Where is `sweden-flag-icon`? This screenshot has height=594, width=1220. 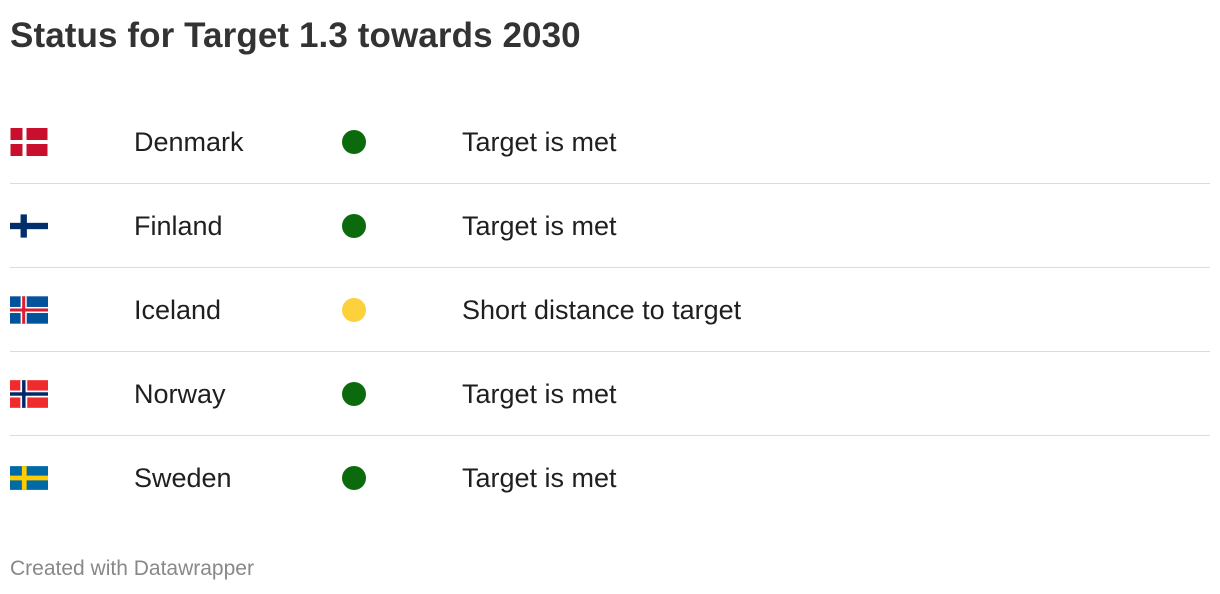
sweden-flag-icon is located at coordinates (29, 478).